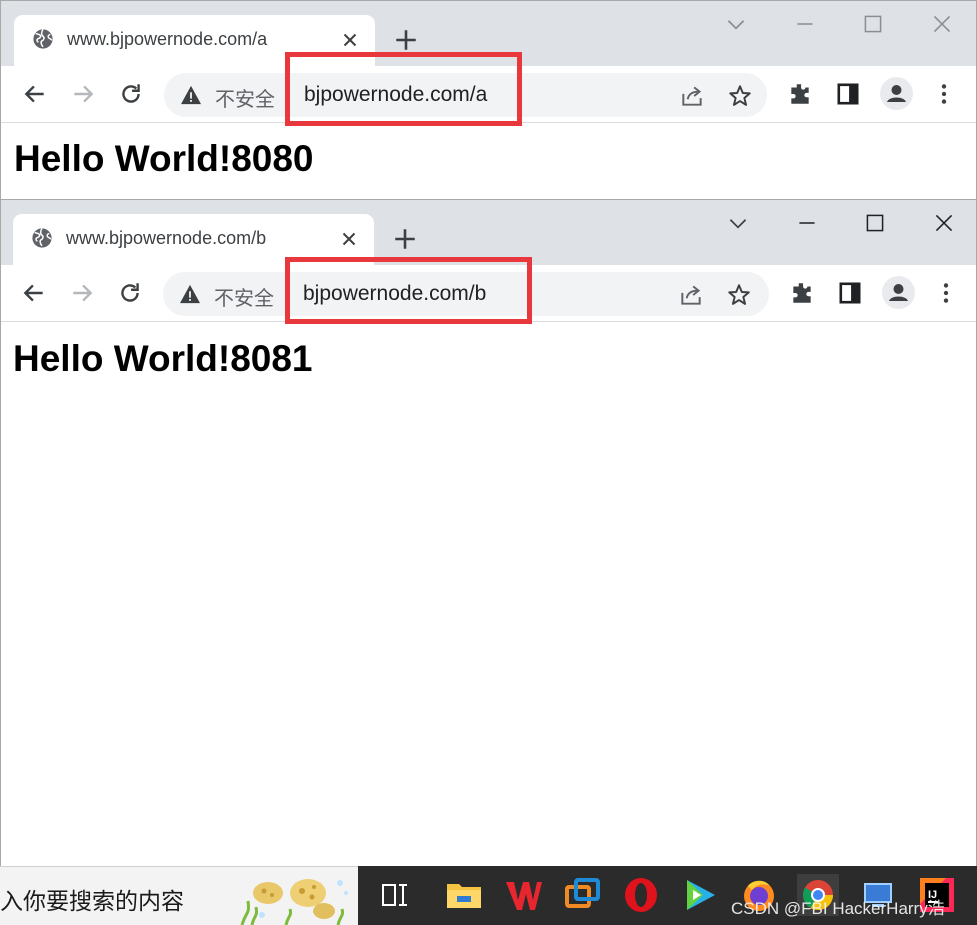 The image size is (977, 925). Describe the element at coordinates (294, 902) in the screenshot. I see `search-decoration-image` at that location.